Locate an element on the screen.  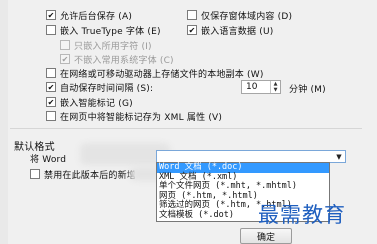
save-word-files-as-label: 将 Word is located at coordinates (48, 160).